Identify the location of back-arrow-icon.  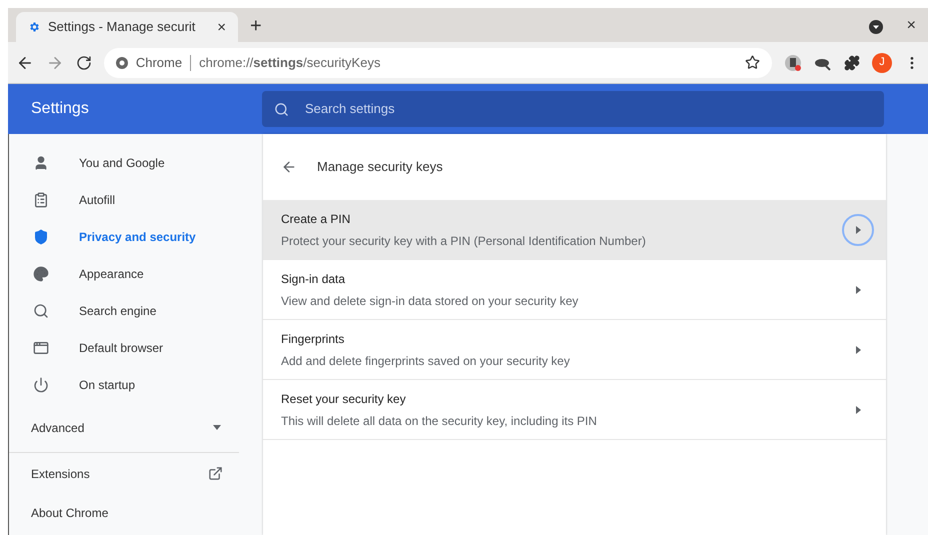
(289, 167).